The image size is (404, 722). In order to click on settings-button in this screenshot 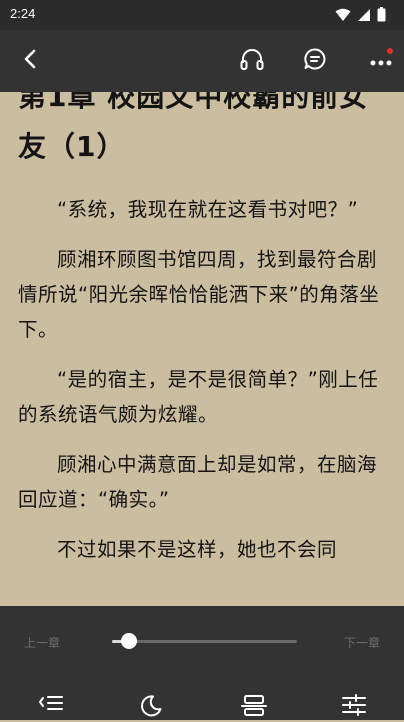, I will do `click(354, 708)`.